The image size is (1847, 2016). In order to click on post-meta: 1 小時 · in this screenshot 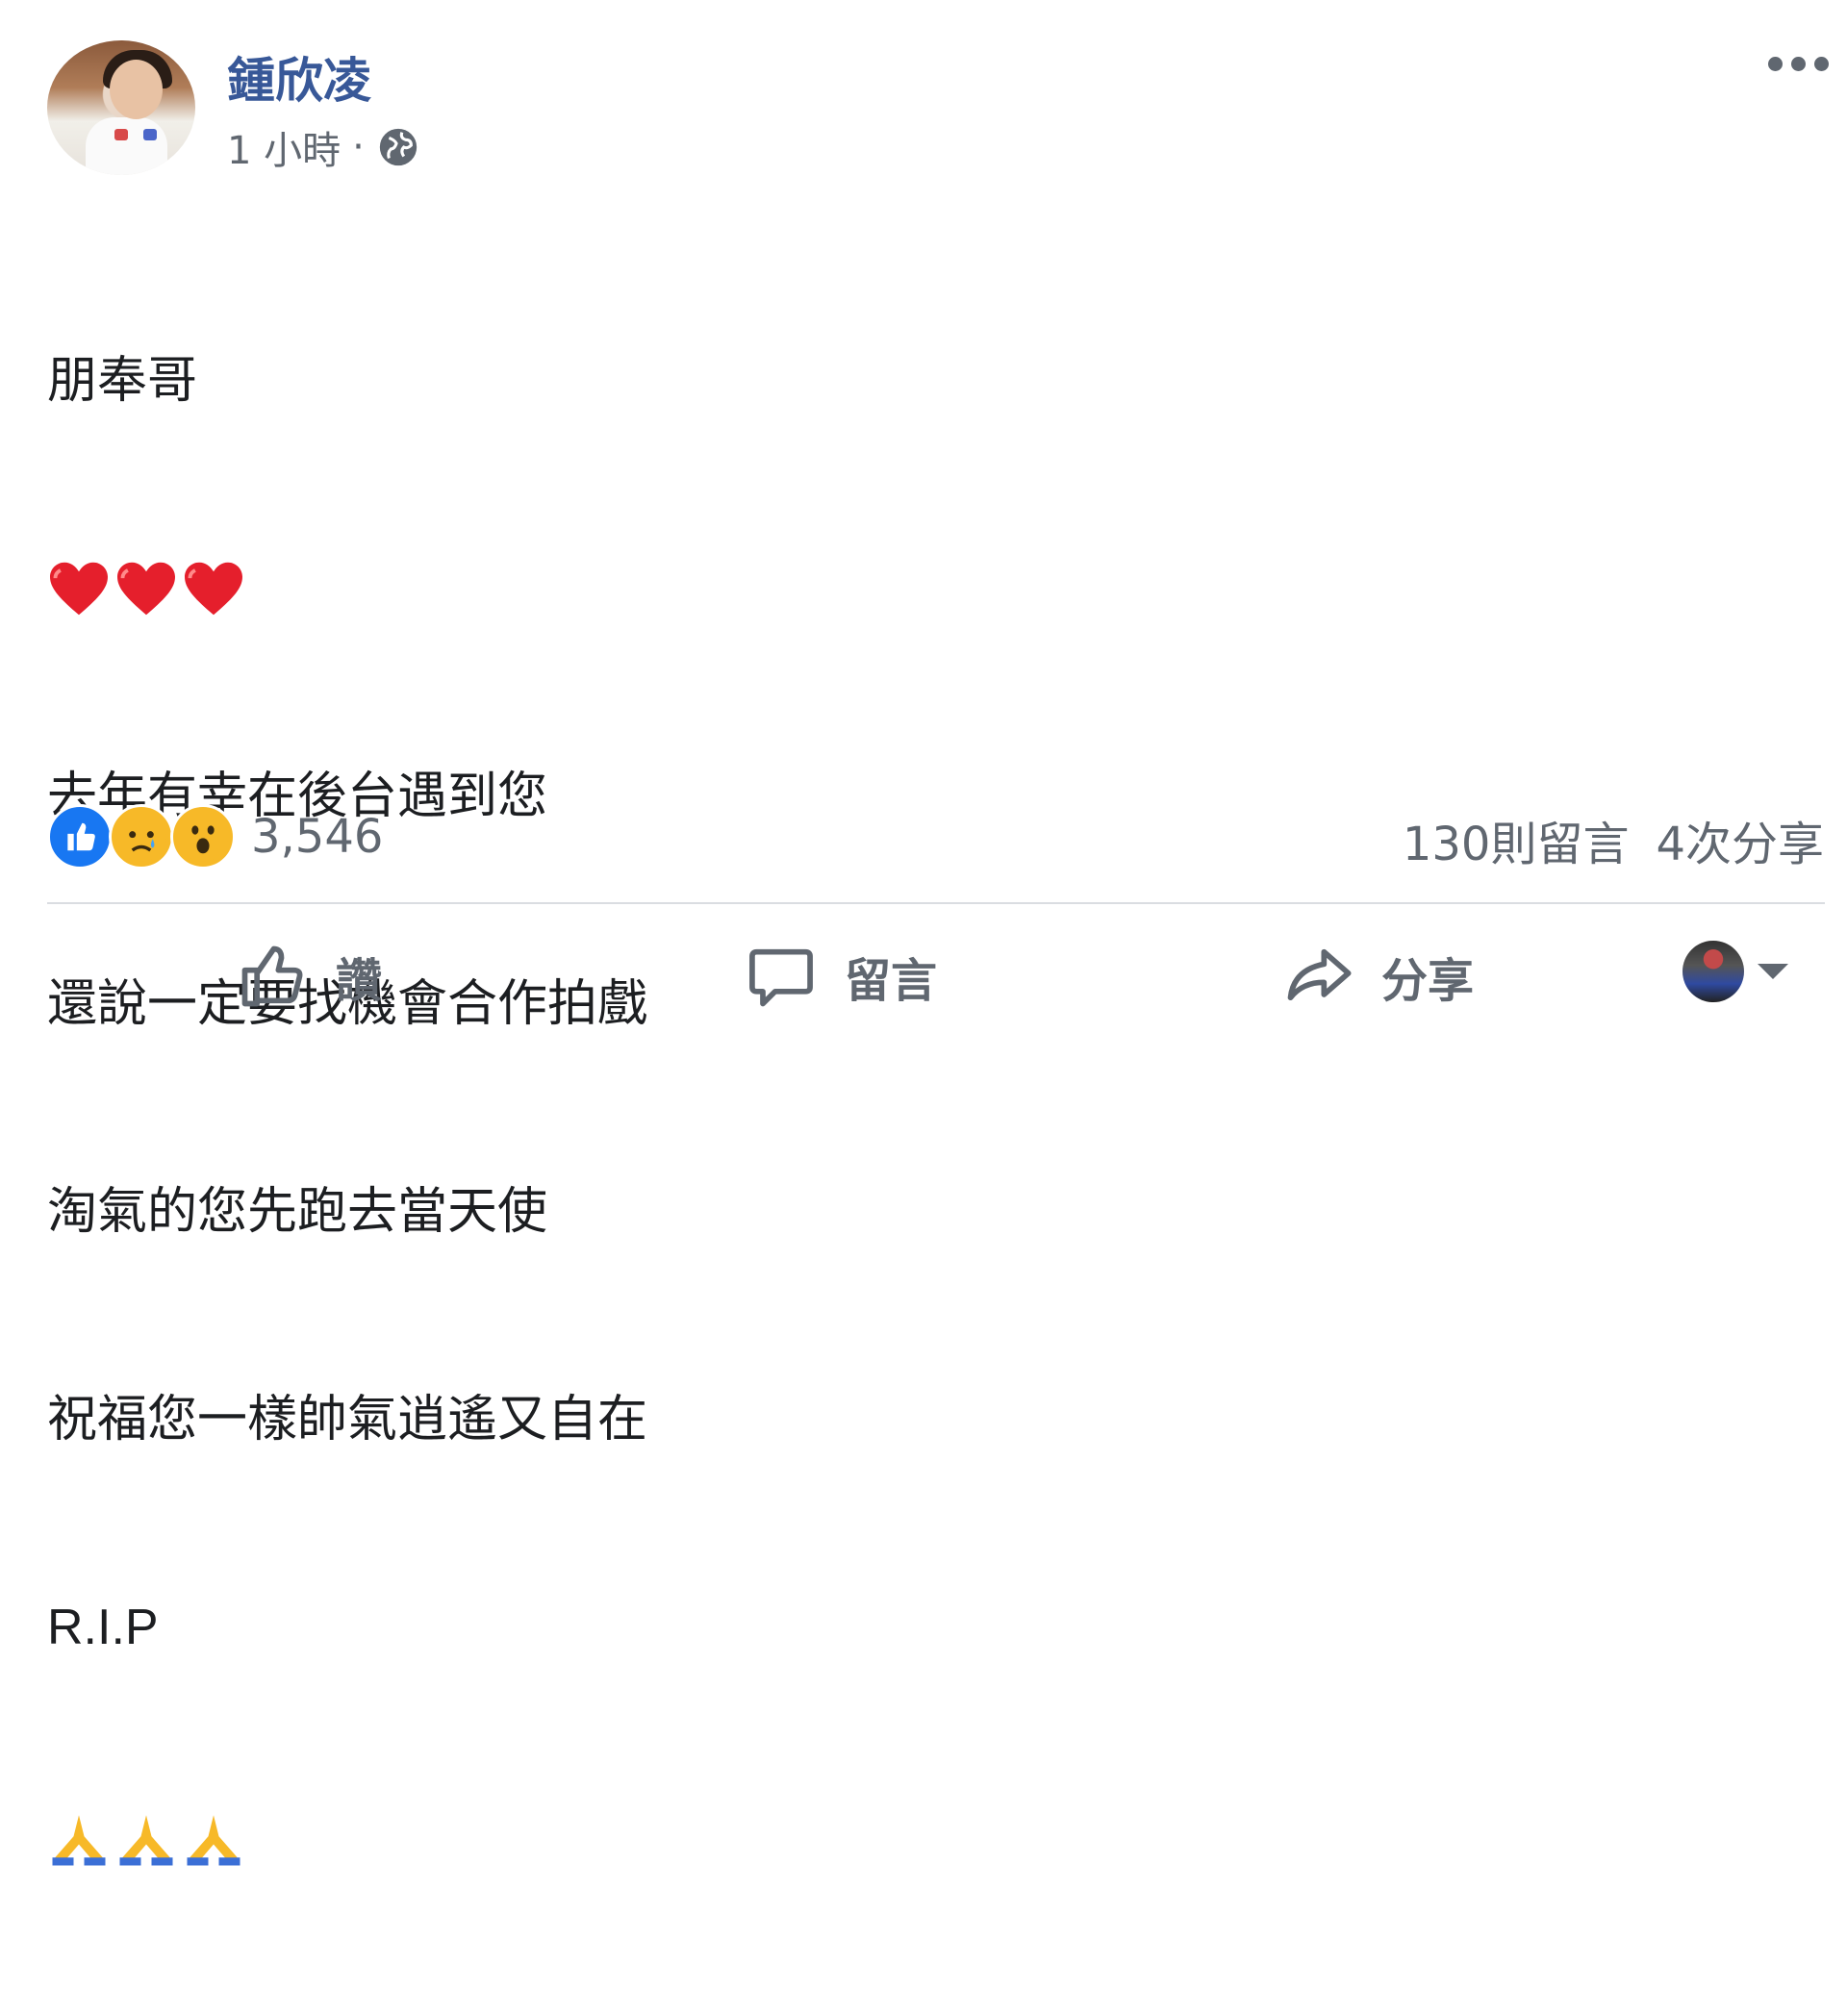, I will do `click(324, 147)`.